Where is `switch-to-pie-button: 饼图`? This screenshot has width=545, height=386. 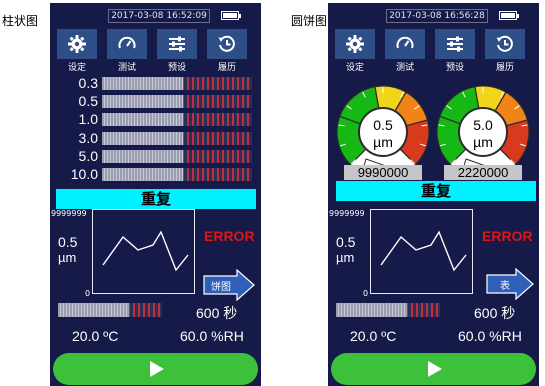 switch-to-pie-button: 饼图 is located at coordinates (229, 285).